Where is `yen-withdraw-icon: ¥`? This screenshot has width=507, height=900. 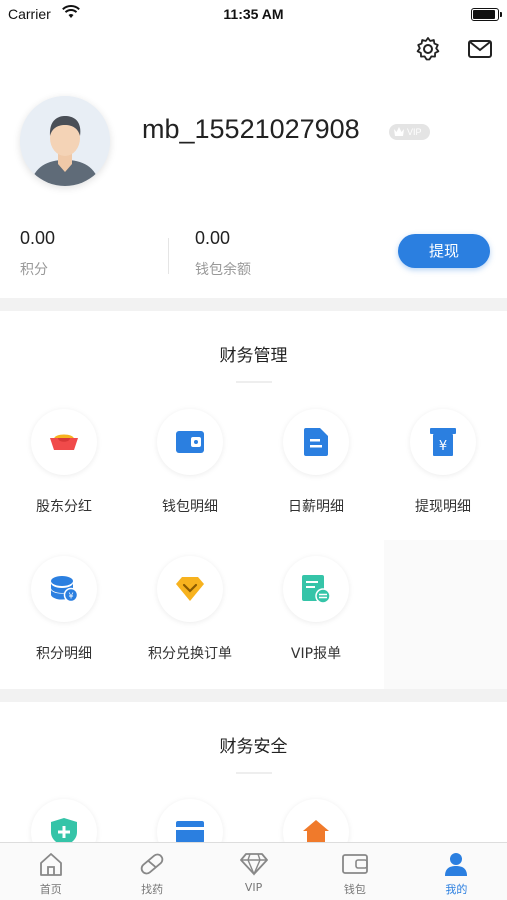
yen-withdraw-icon: ¥ is located at coordinates (443, 442).